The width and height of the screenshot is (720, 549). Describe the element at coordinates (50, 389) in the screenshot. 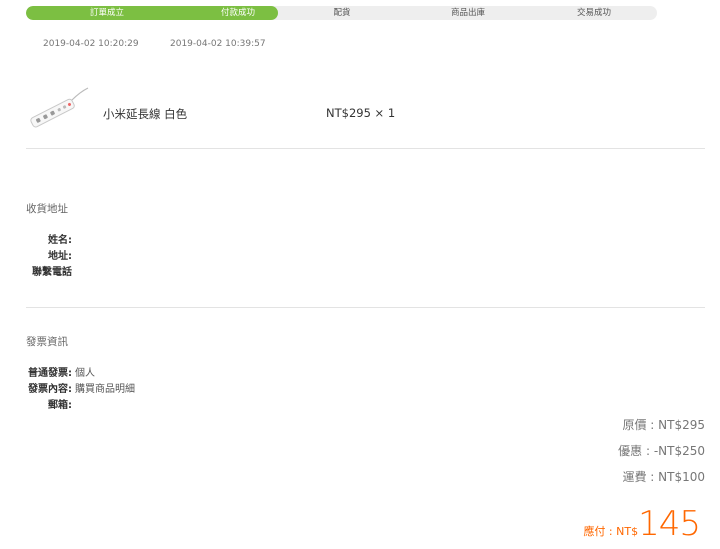

I see `invoice-content-label: 發票內容:` at that location.